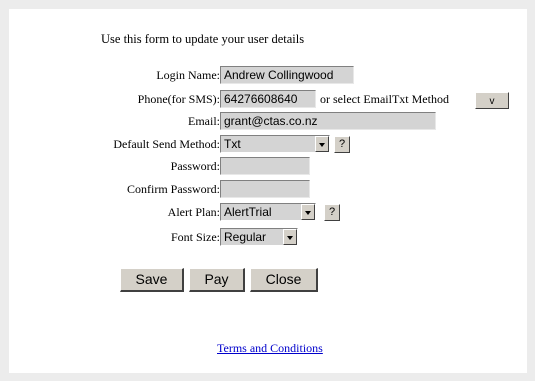 This screenshot has width=535, height=381. What do you see at coordinates (248, 212) in the screenshot?
I see `alert-plan-selected-value: AlertTrial` at bounding box center [248, 212].